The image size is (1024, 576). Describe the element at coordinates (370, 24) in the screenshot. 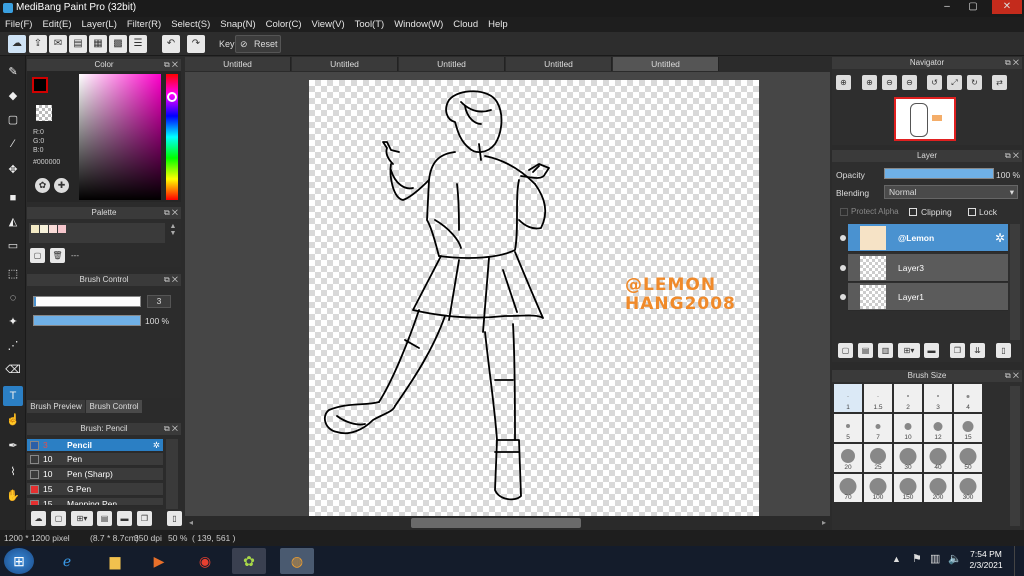

I see `menu-tool: Tool(T)` at that location.